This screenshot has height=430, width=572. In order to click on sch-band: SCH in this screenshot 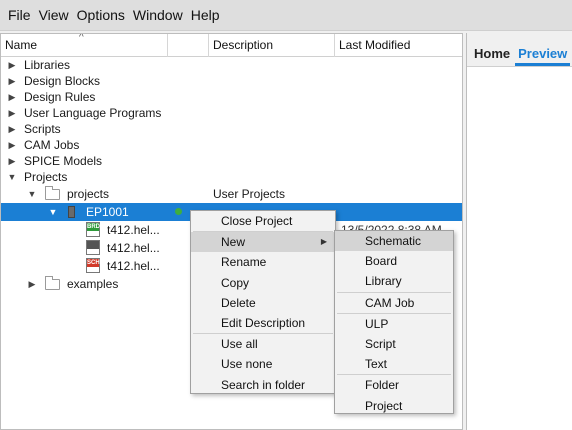, I will do `click(93, 263)`.